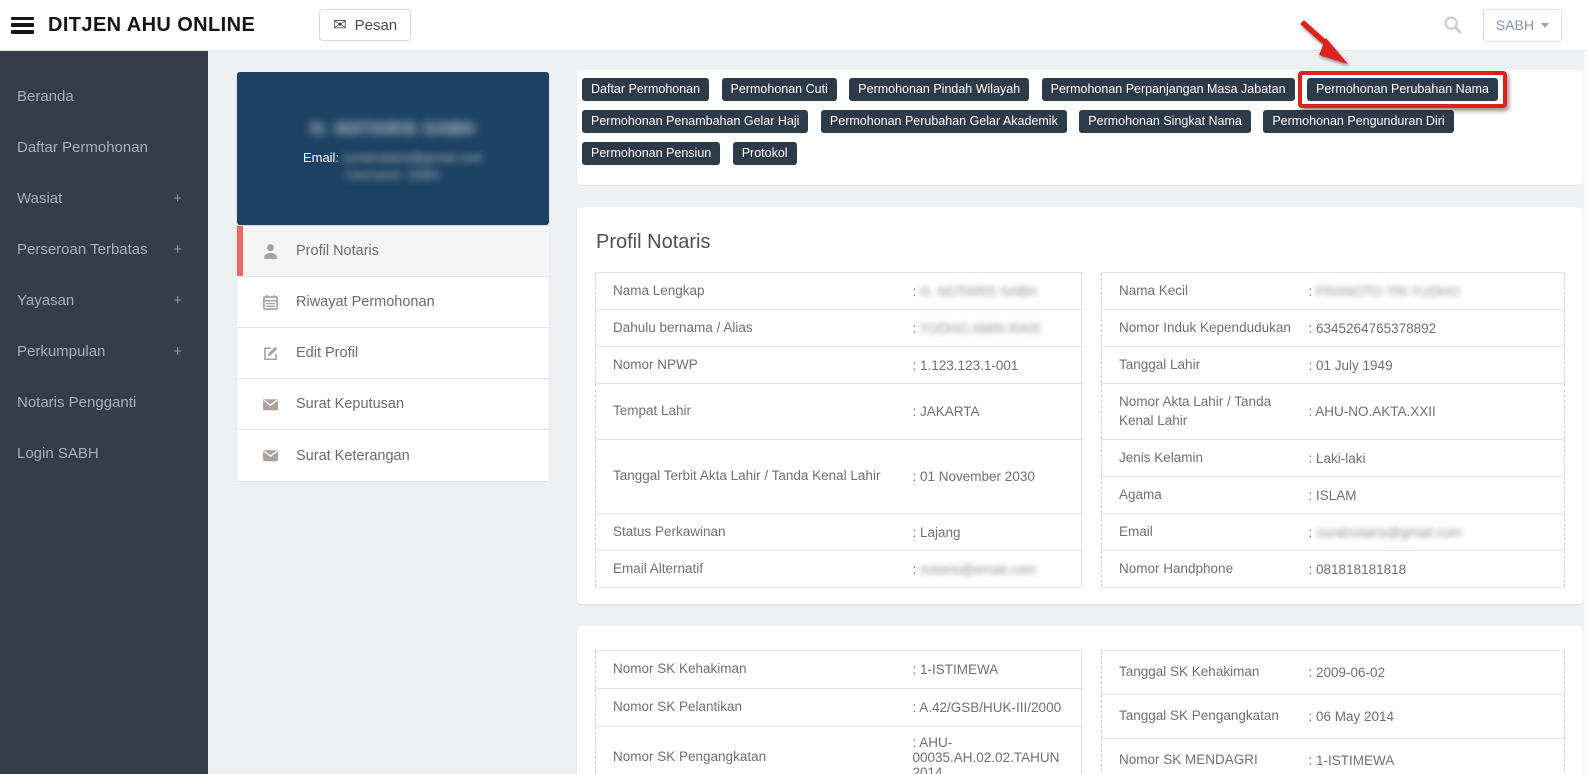  I want to click on search-icon, so click(1453, 25).